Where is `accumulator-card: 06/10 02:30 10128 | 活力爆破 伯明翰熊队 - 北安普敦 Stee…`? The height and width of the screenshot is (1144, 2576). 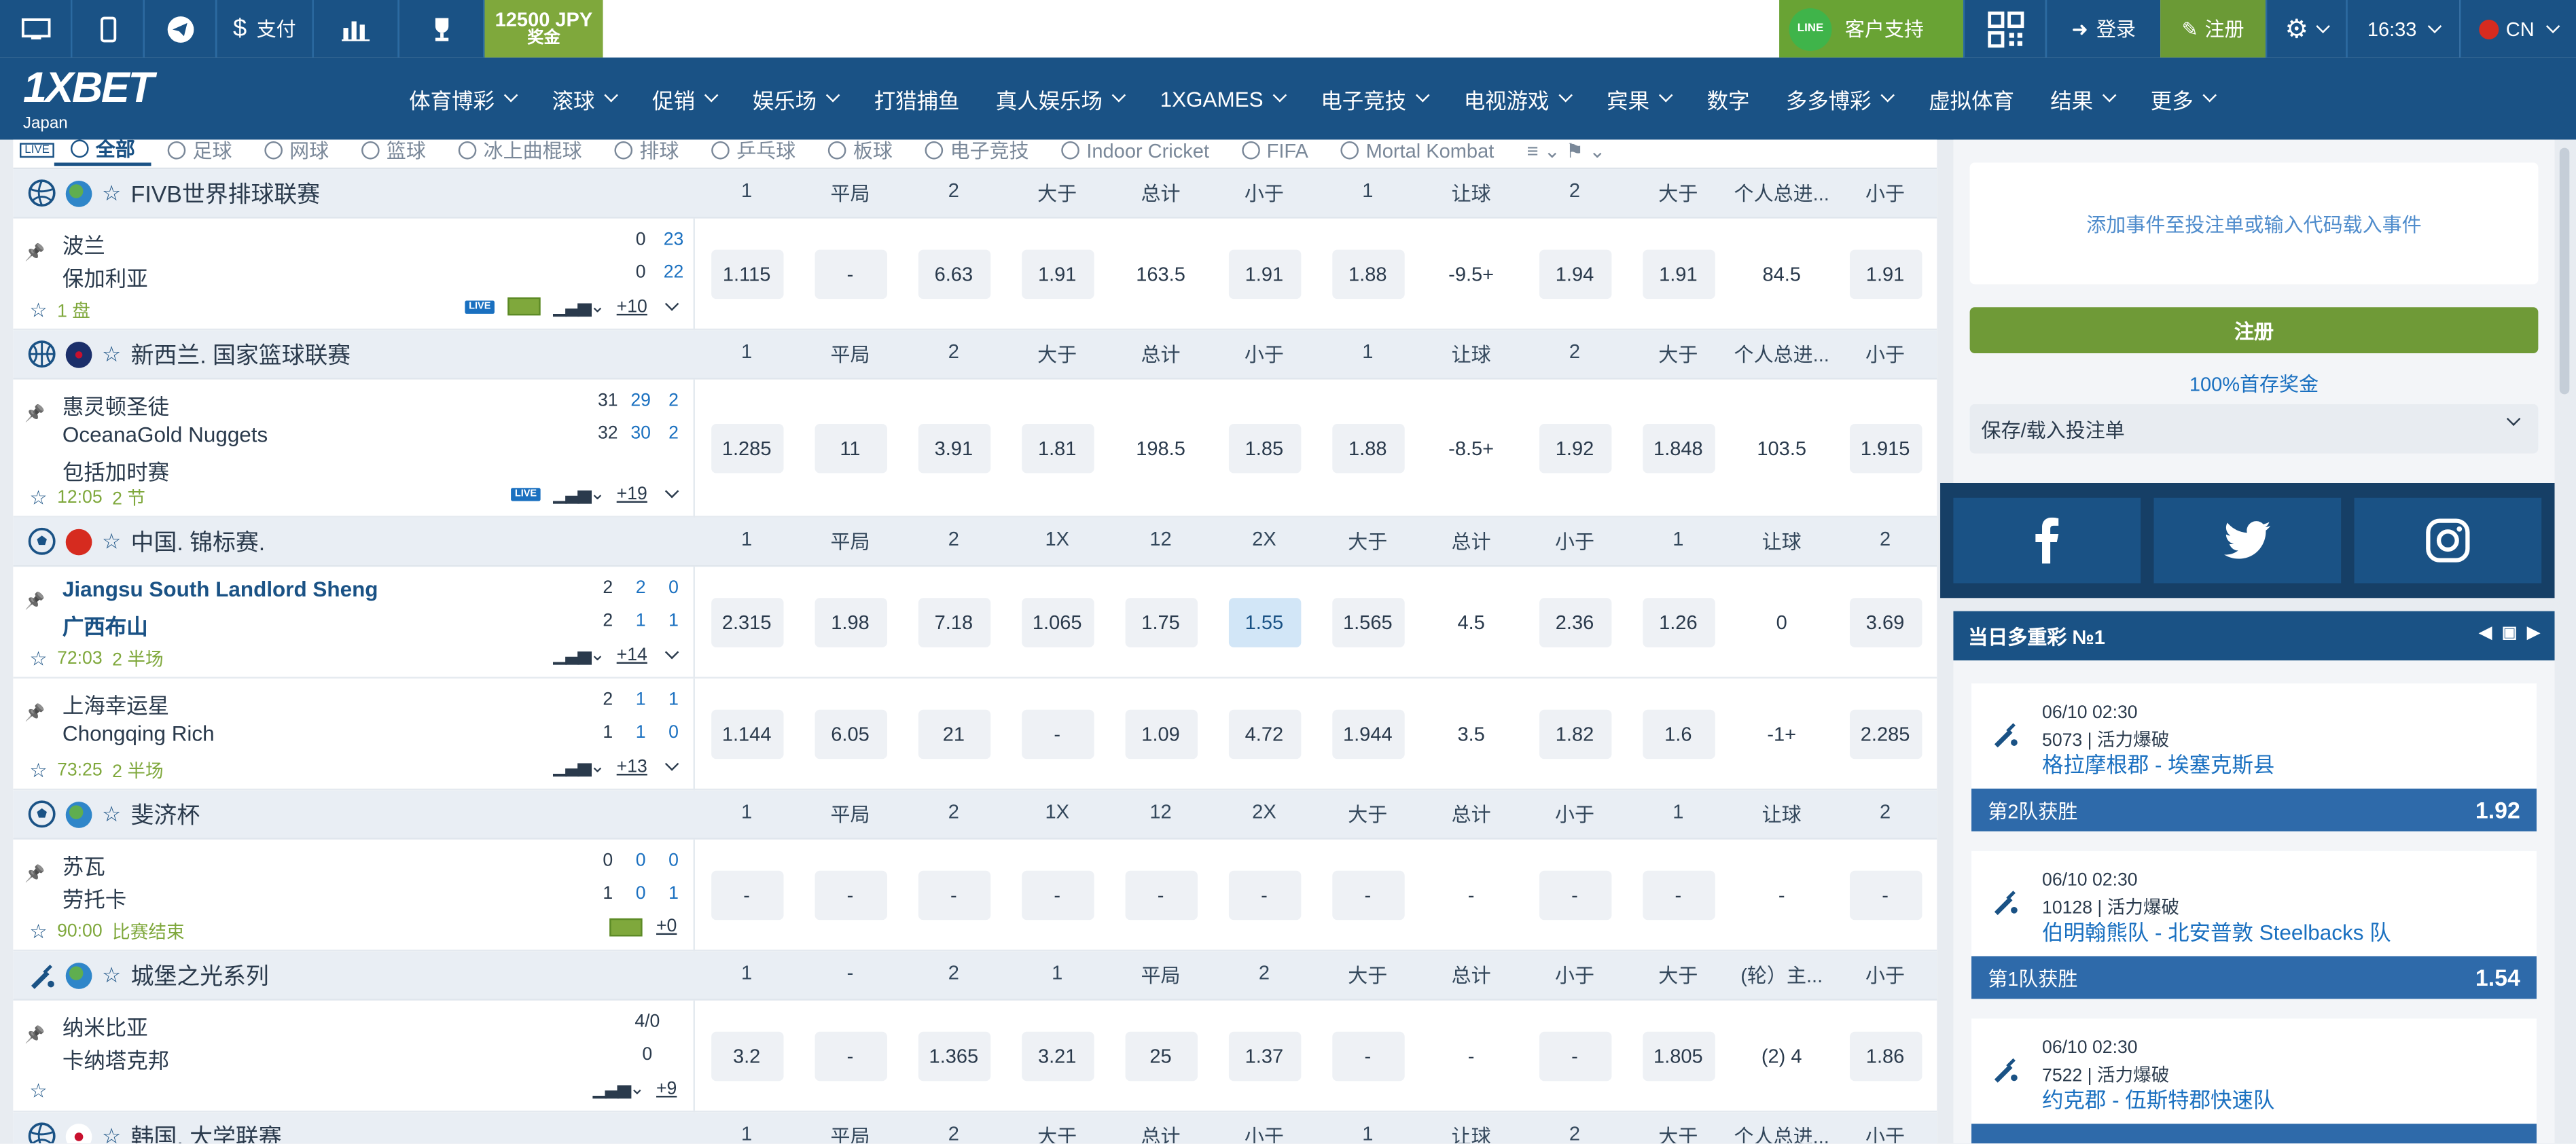
accumulator-card: 06/10 02:30 10128 | 活力爆破 伯明翰熊队 - 北安普敦 Stee… is located at coordinates (2254, 925).